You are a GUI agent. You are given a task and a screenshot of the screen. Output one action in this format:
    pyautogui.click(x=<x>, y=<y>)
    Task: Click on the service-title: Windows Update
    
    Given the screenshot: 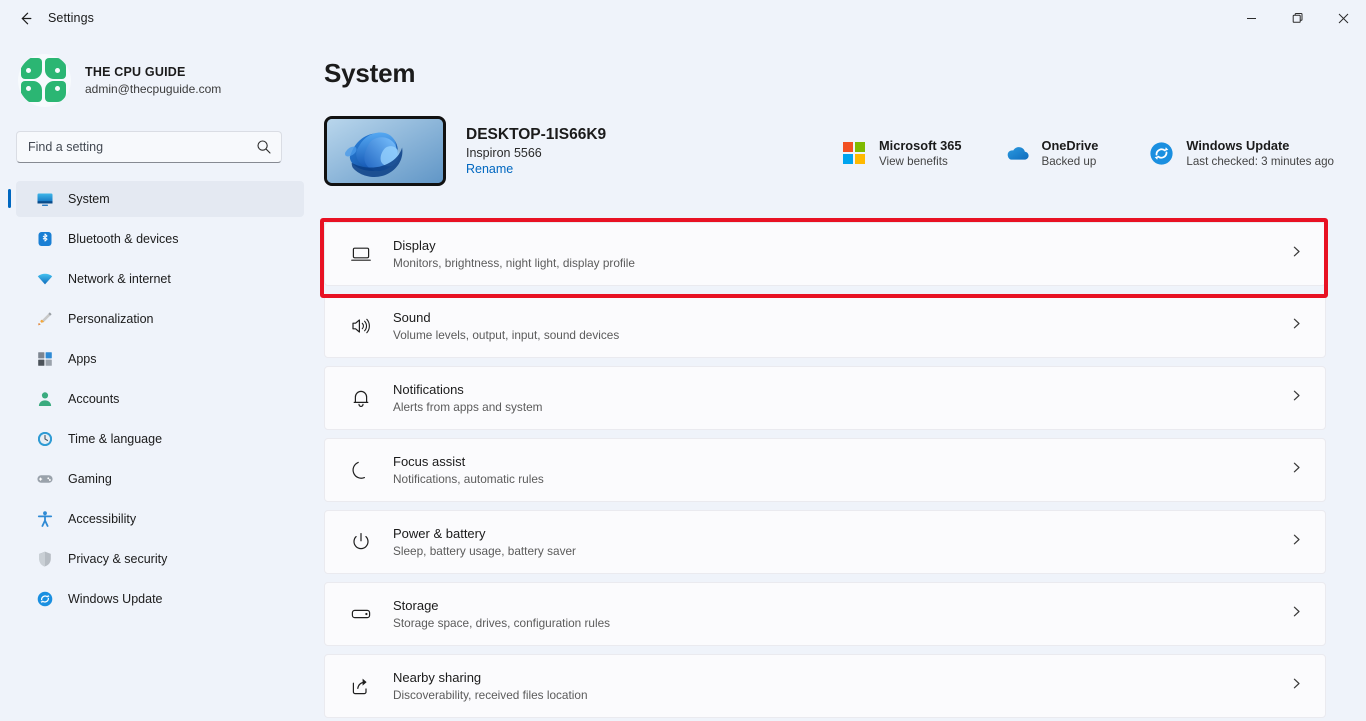 What is the action you would take?
    pyautogui.click(x=1238, y=145)
    